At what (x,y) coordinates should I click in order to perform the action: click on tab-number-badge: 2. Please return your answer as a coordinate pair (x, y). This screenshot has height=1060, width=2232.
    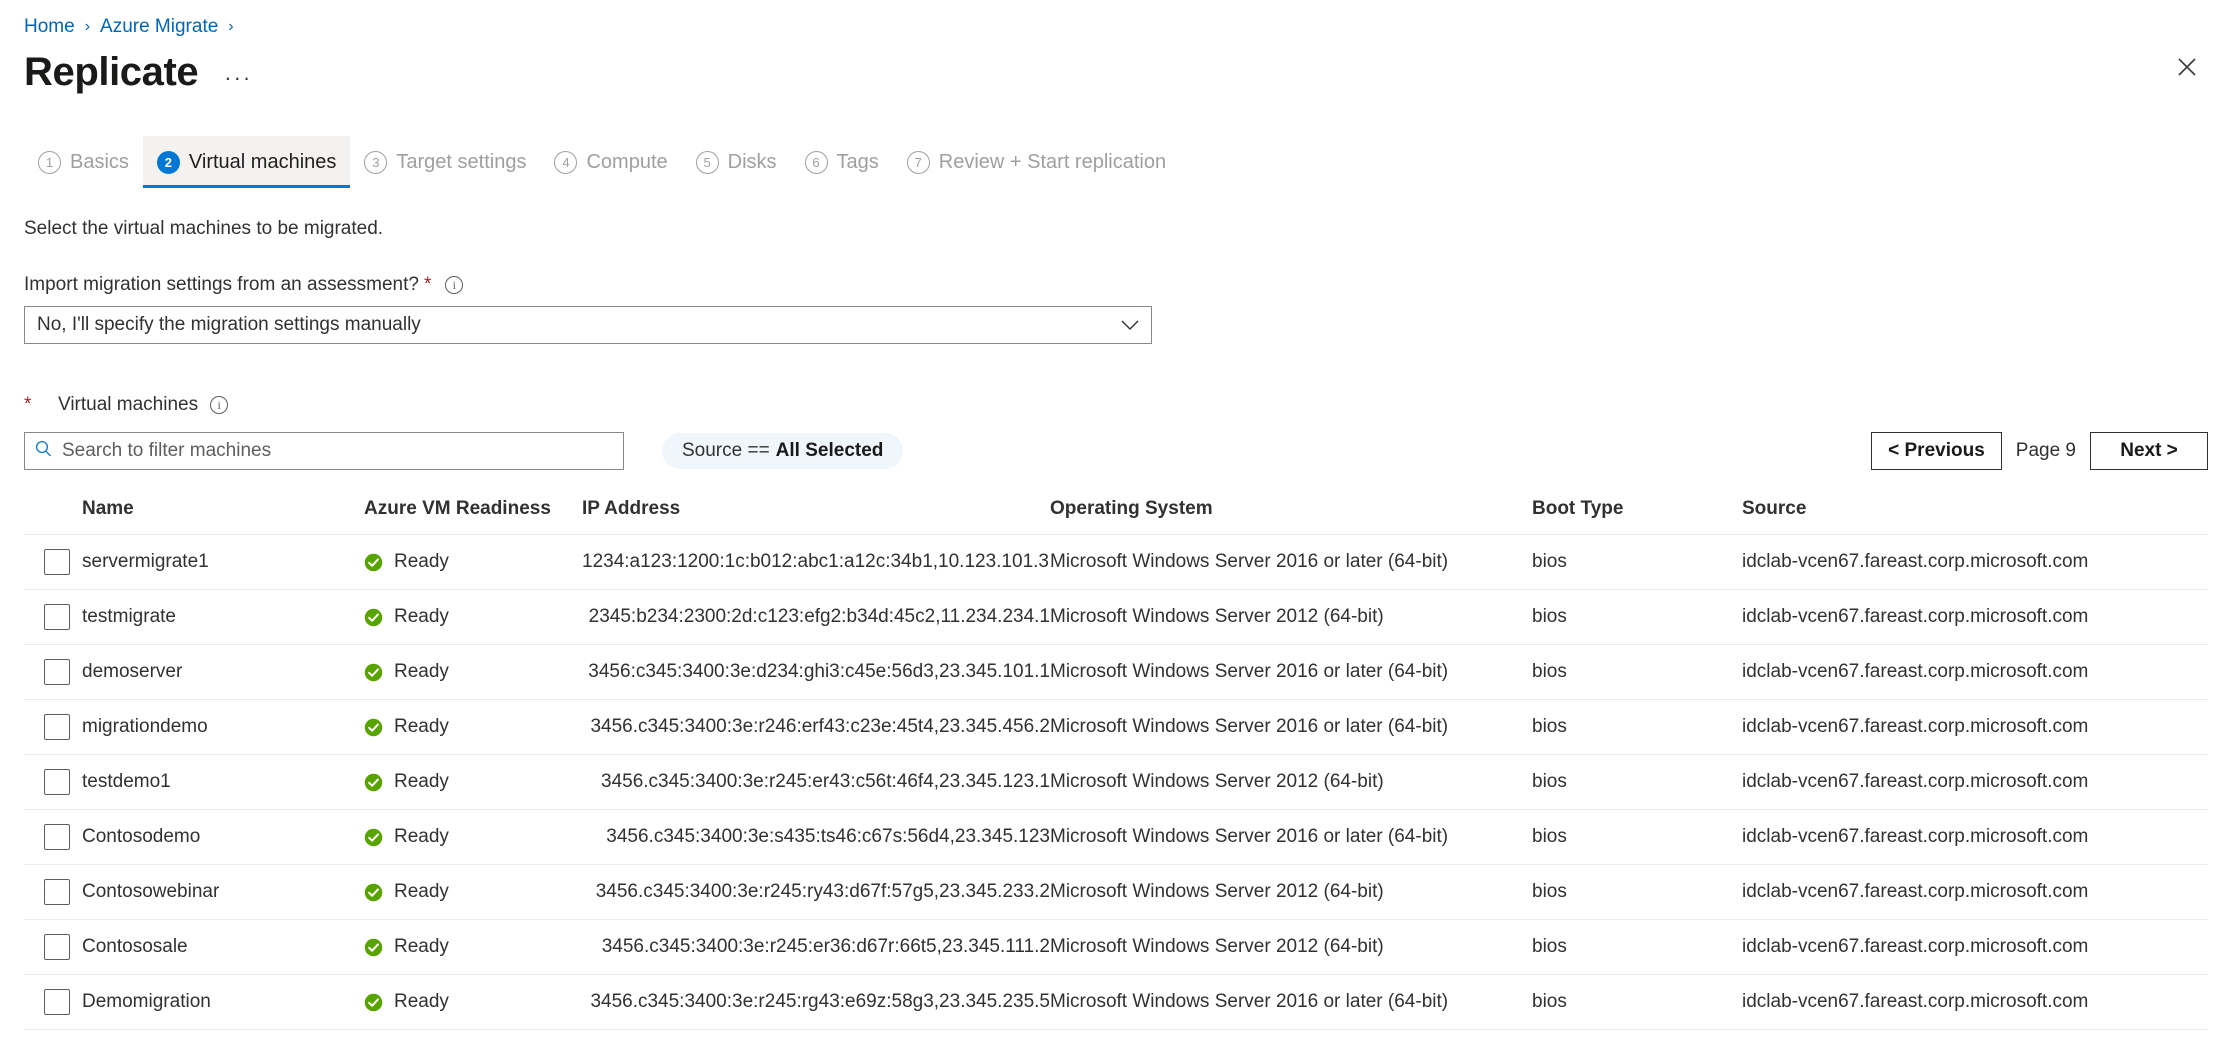
    Looking at the image, I should click on (168, 162).